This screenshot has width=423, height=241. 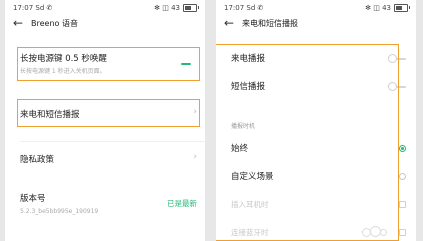 What do you see at coordinates (37, 160) in the screenshot?
I see `setting-label: 隐私政策` at bounding box center [37, 160].